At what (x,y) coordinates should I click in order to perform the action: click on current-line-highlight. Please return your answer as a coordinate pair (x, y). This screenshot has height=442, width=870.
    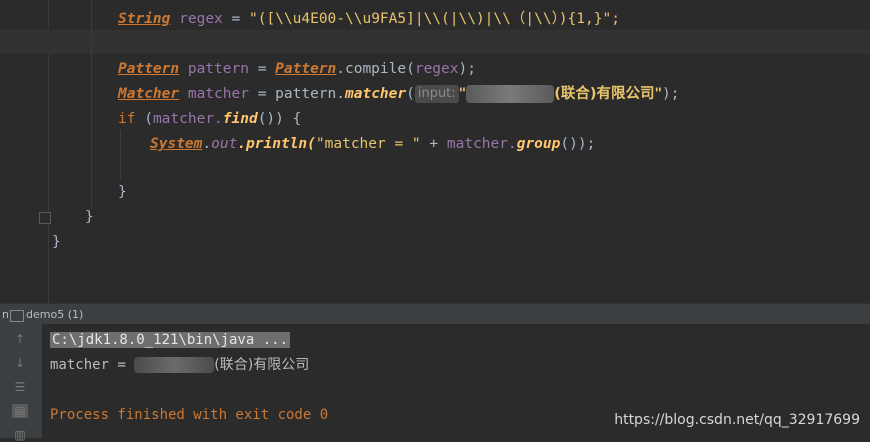
    Looking at the image, I should click on (435, 42).